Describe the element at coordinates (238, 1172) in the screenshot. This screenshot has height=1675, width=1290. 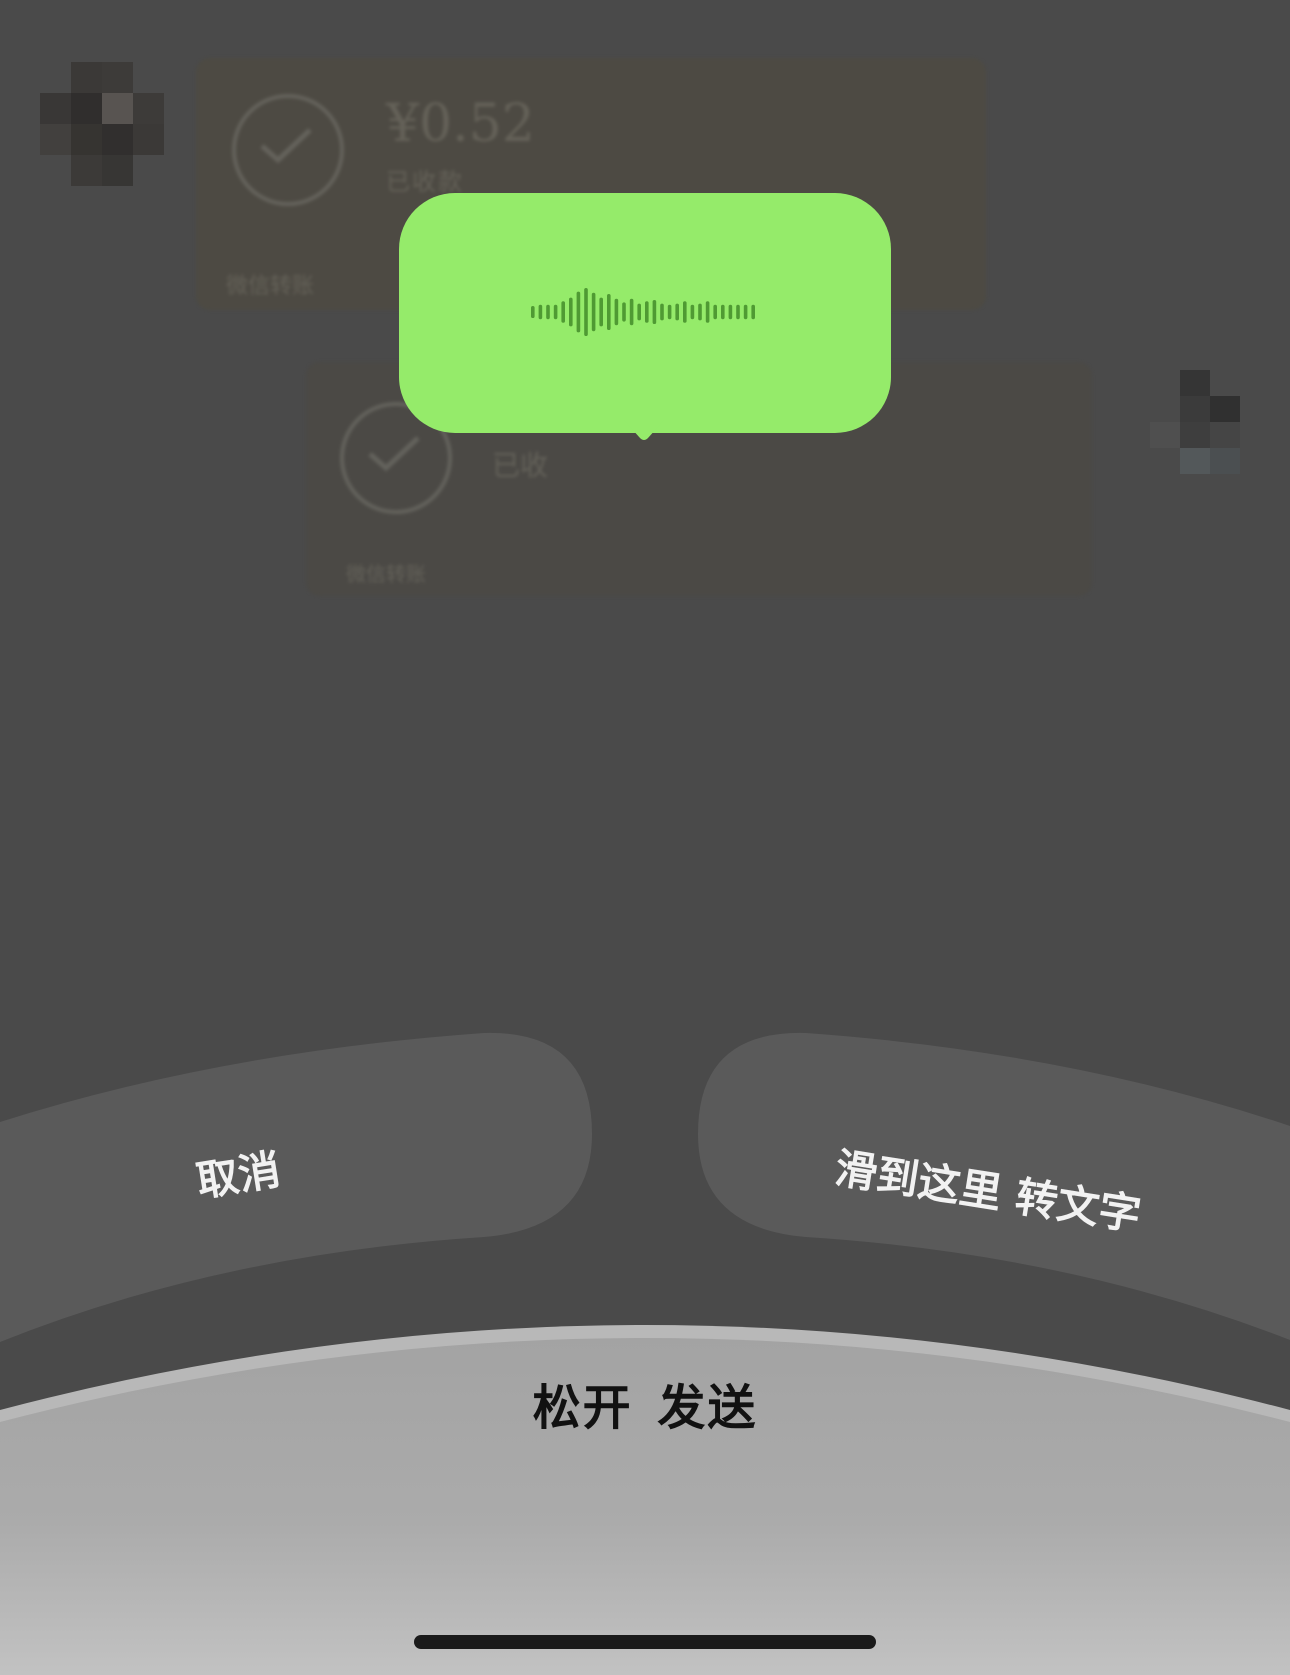
I see `cancel-button: 取消` at that location.